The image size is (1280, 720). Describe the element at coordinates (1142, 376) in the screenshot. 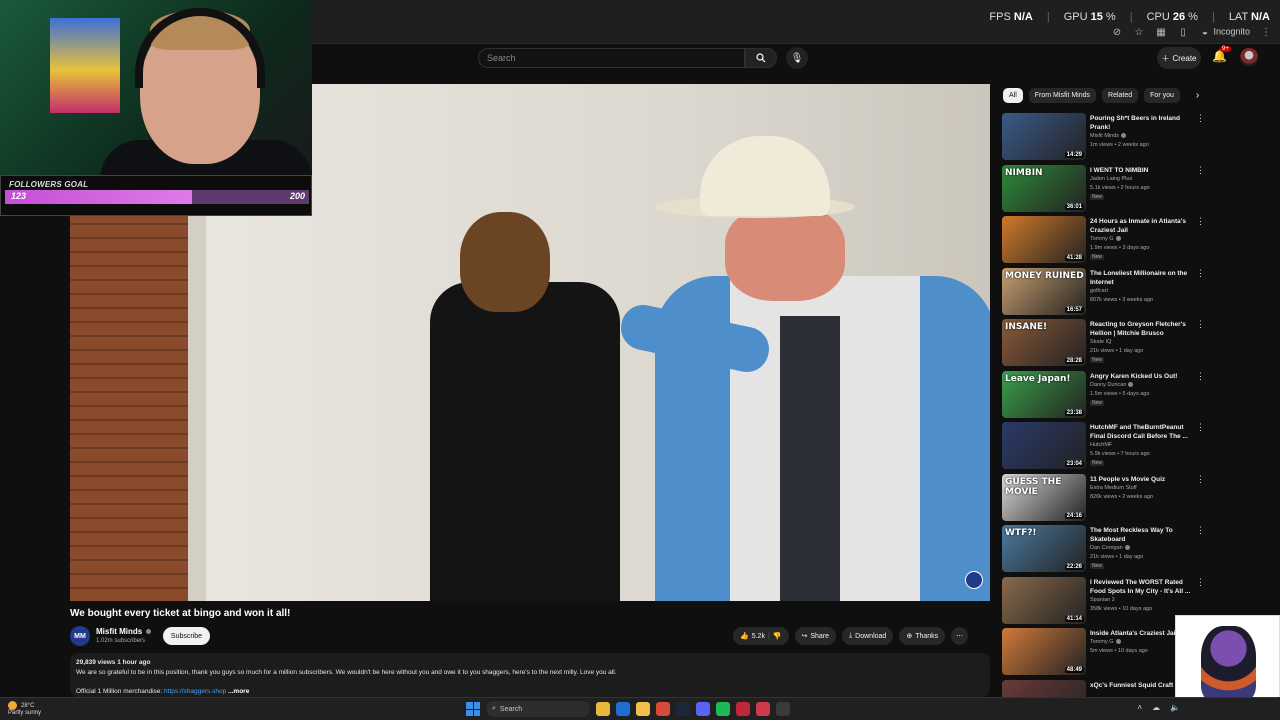

I see `recommended-video-title: Angry Karen Kicked Us Out!` at that location.